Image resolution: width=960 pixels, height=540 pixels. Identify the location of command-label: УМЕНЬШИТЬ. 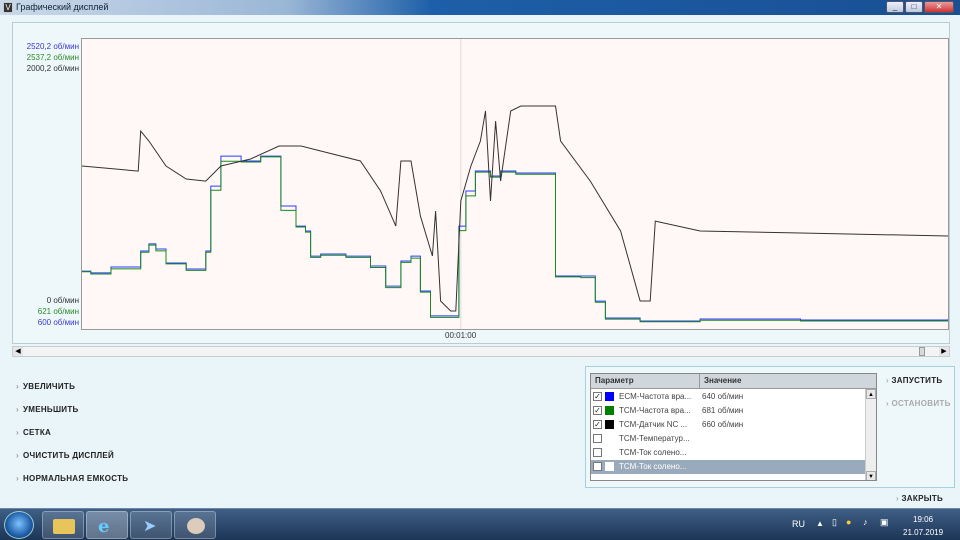
(50, 409).